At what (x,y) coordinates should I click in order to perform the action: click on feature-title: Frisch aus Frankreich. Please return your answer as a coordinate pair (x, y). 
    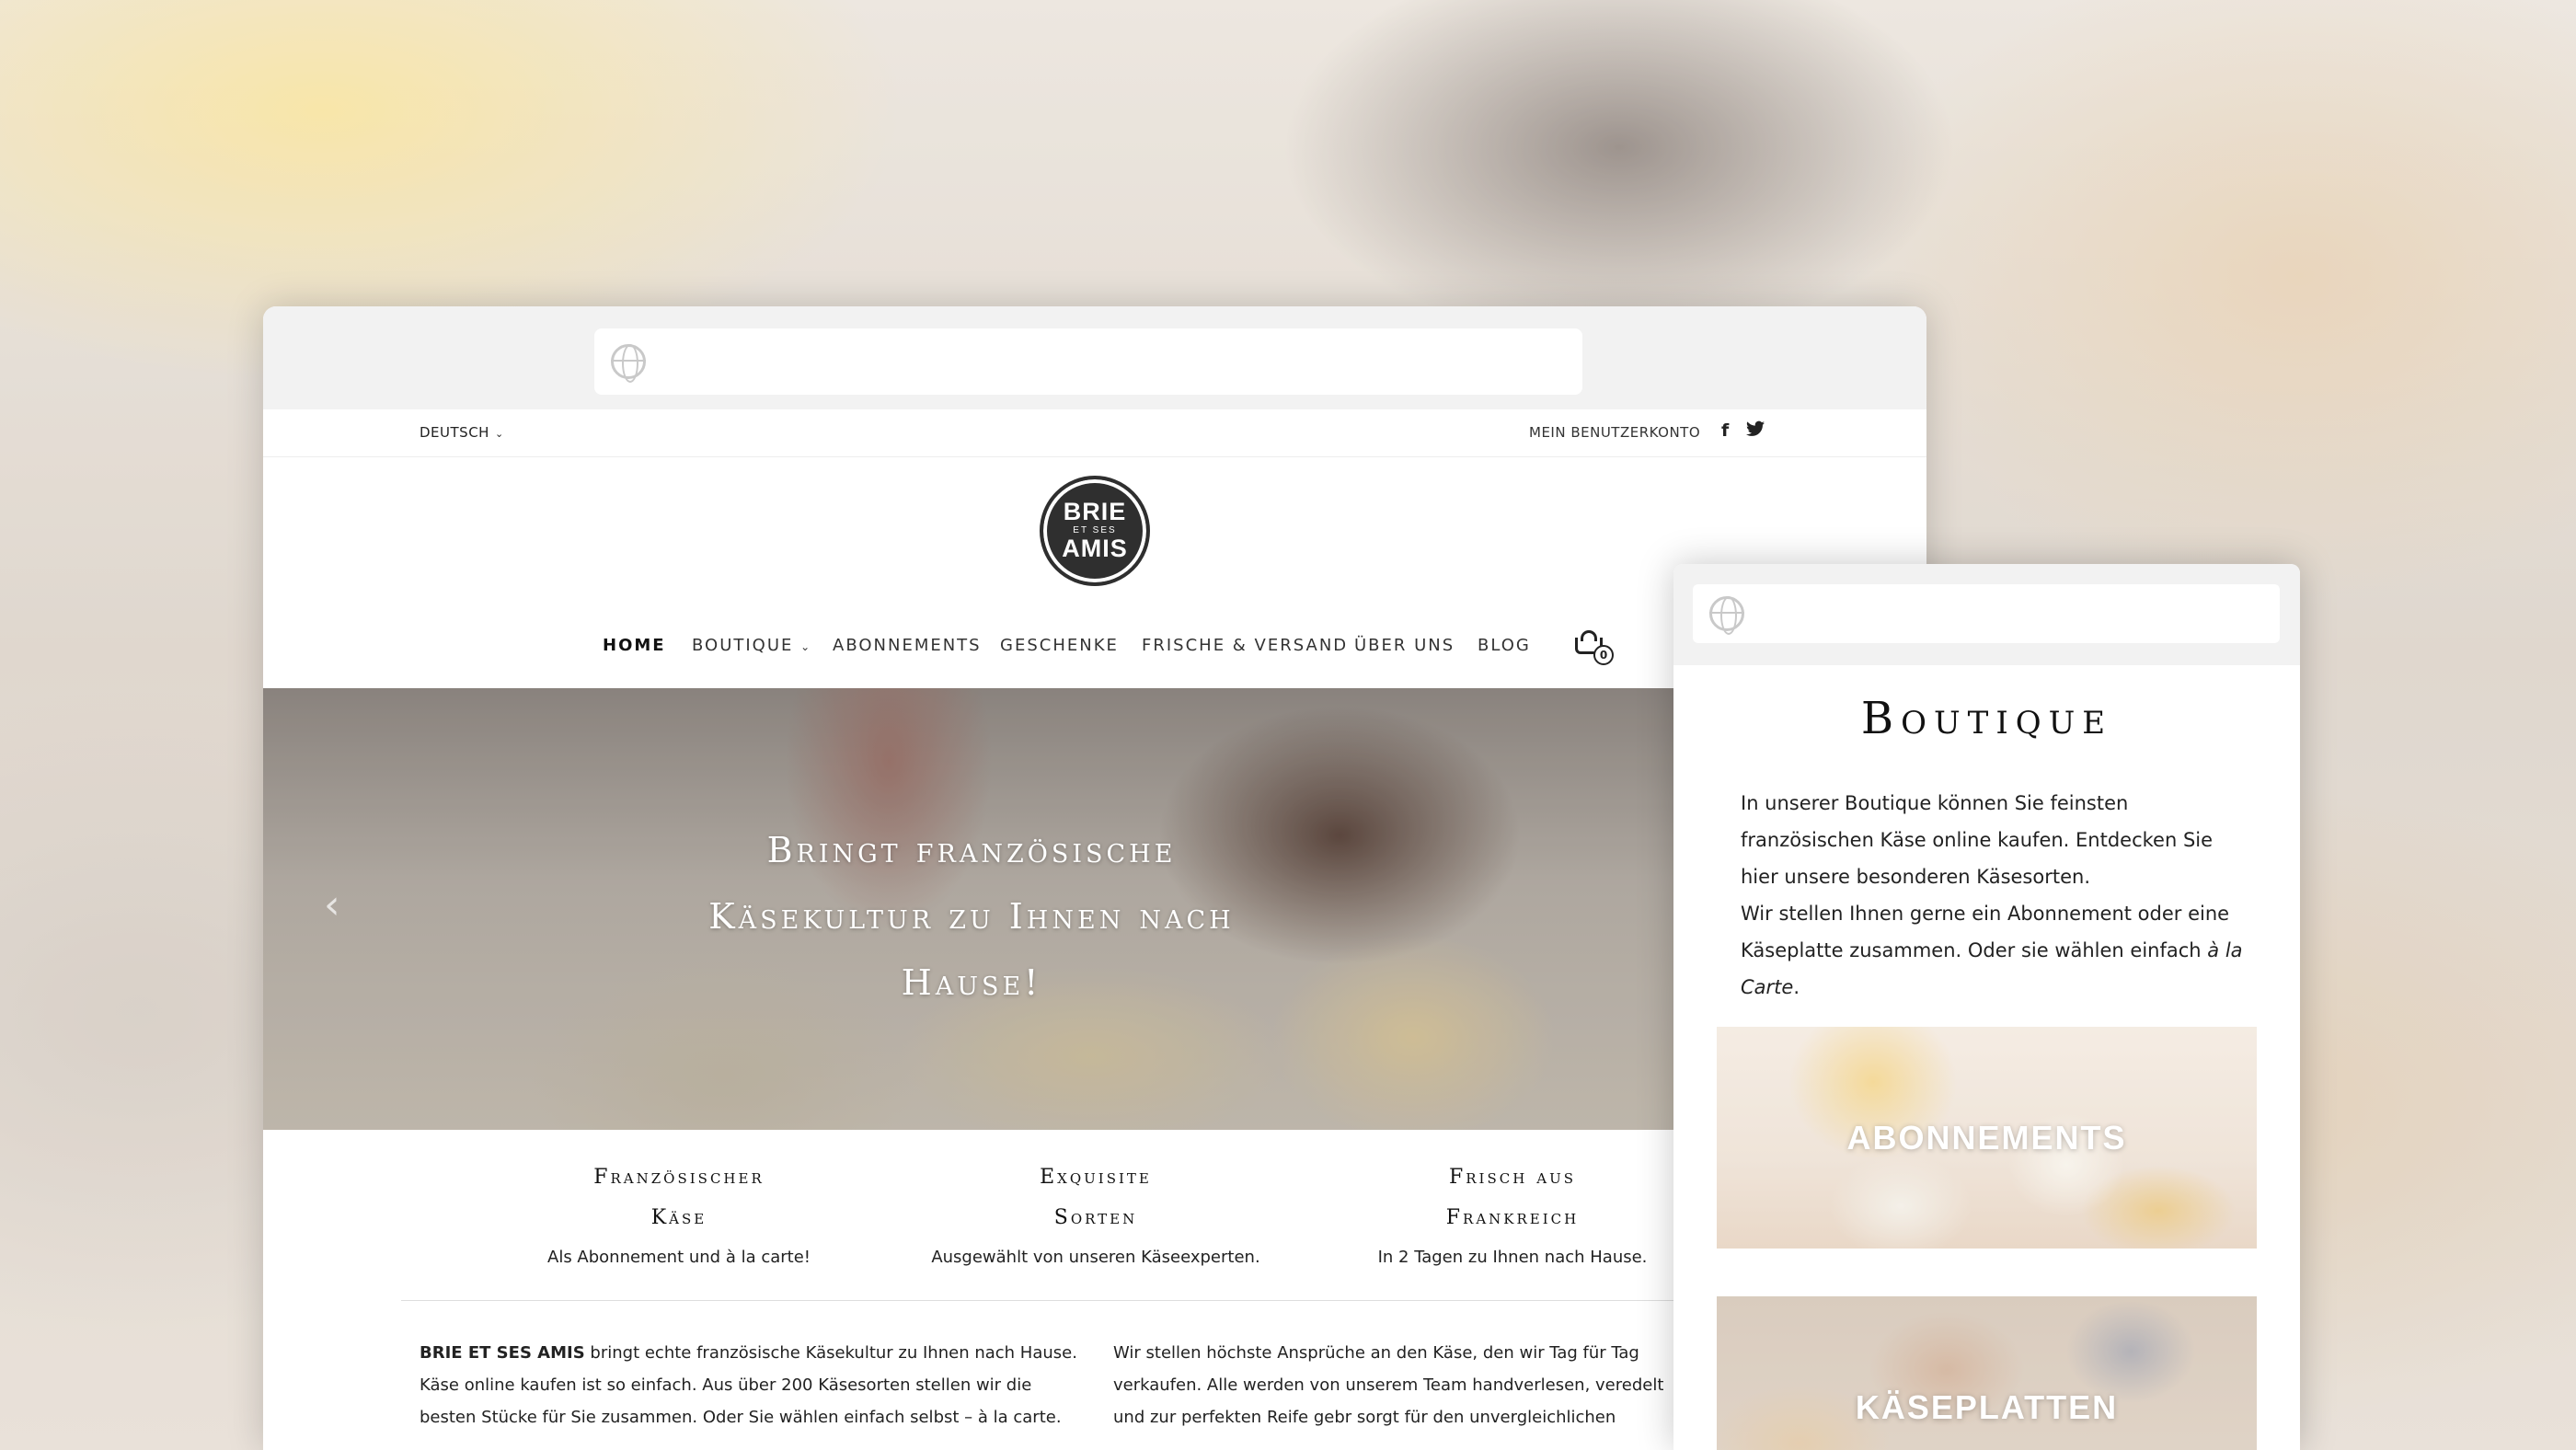
    Looking at the image, I should click on (1512, 1198).